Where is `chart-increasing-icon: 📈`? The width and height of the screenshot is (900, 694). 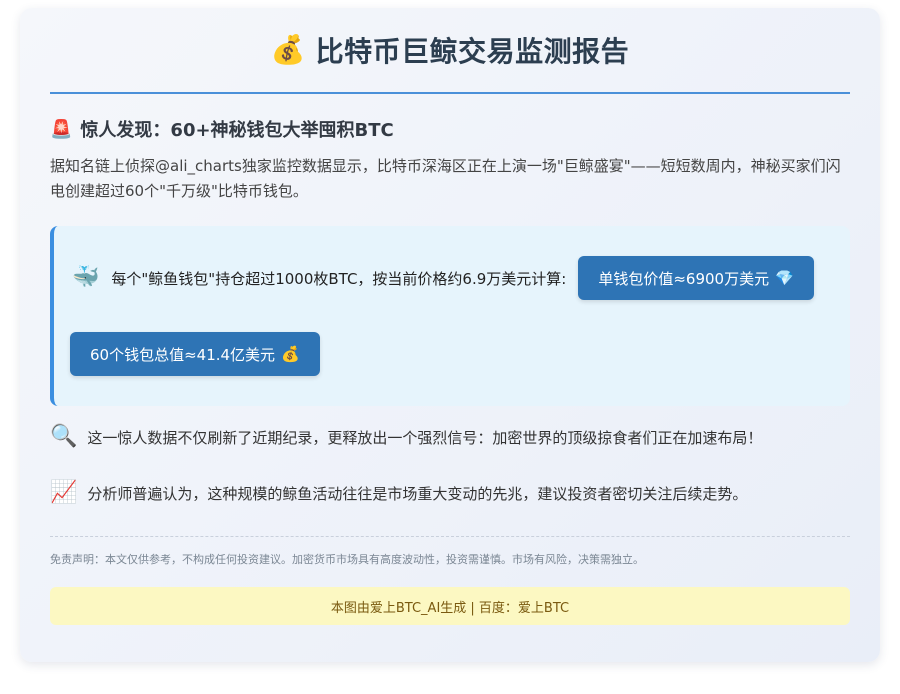
chart-increasing-icon: 📈 is located at coordinates (64, 492).